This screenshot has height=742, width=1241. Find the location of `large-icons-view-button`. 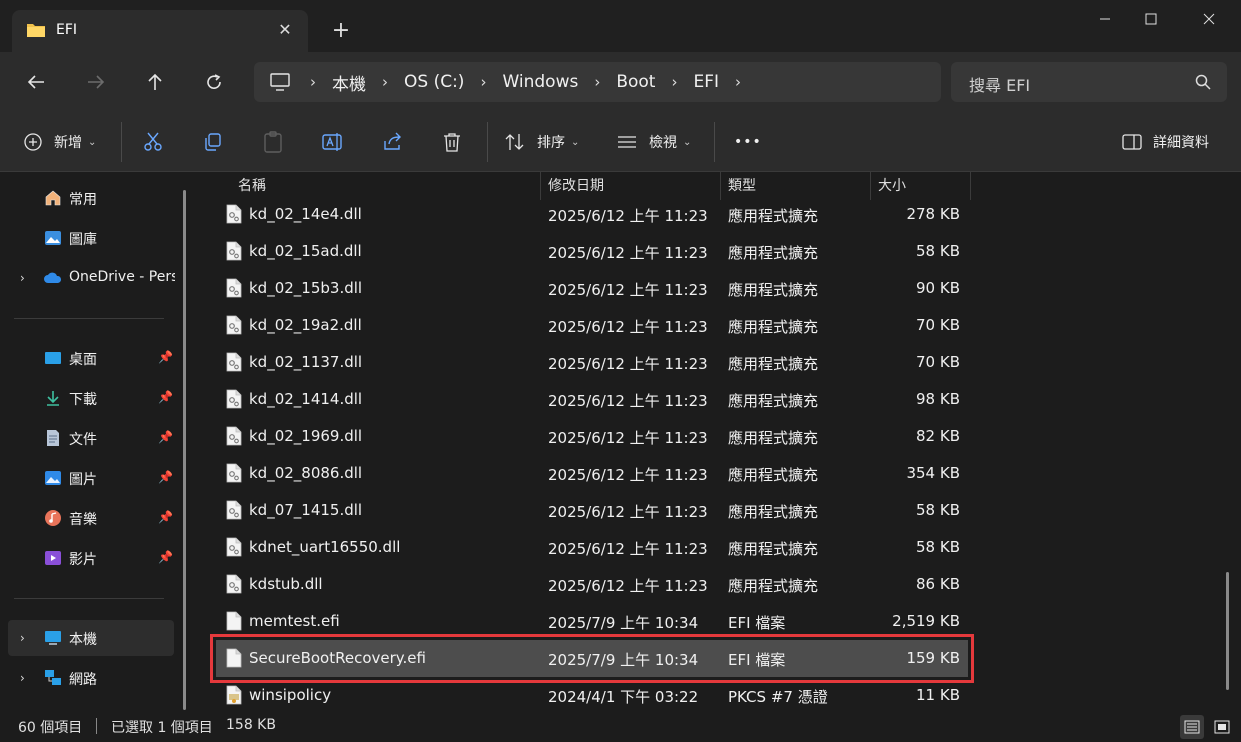

large-icons-view-button is located at coordinates (1222, 727).